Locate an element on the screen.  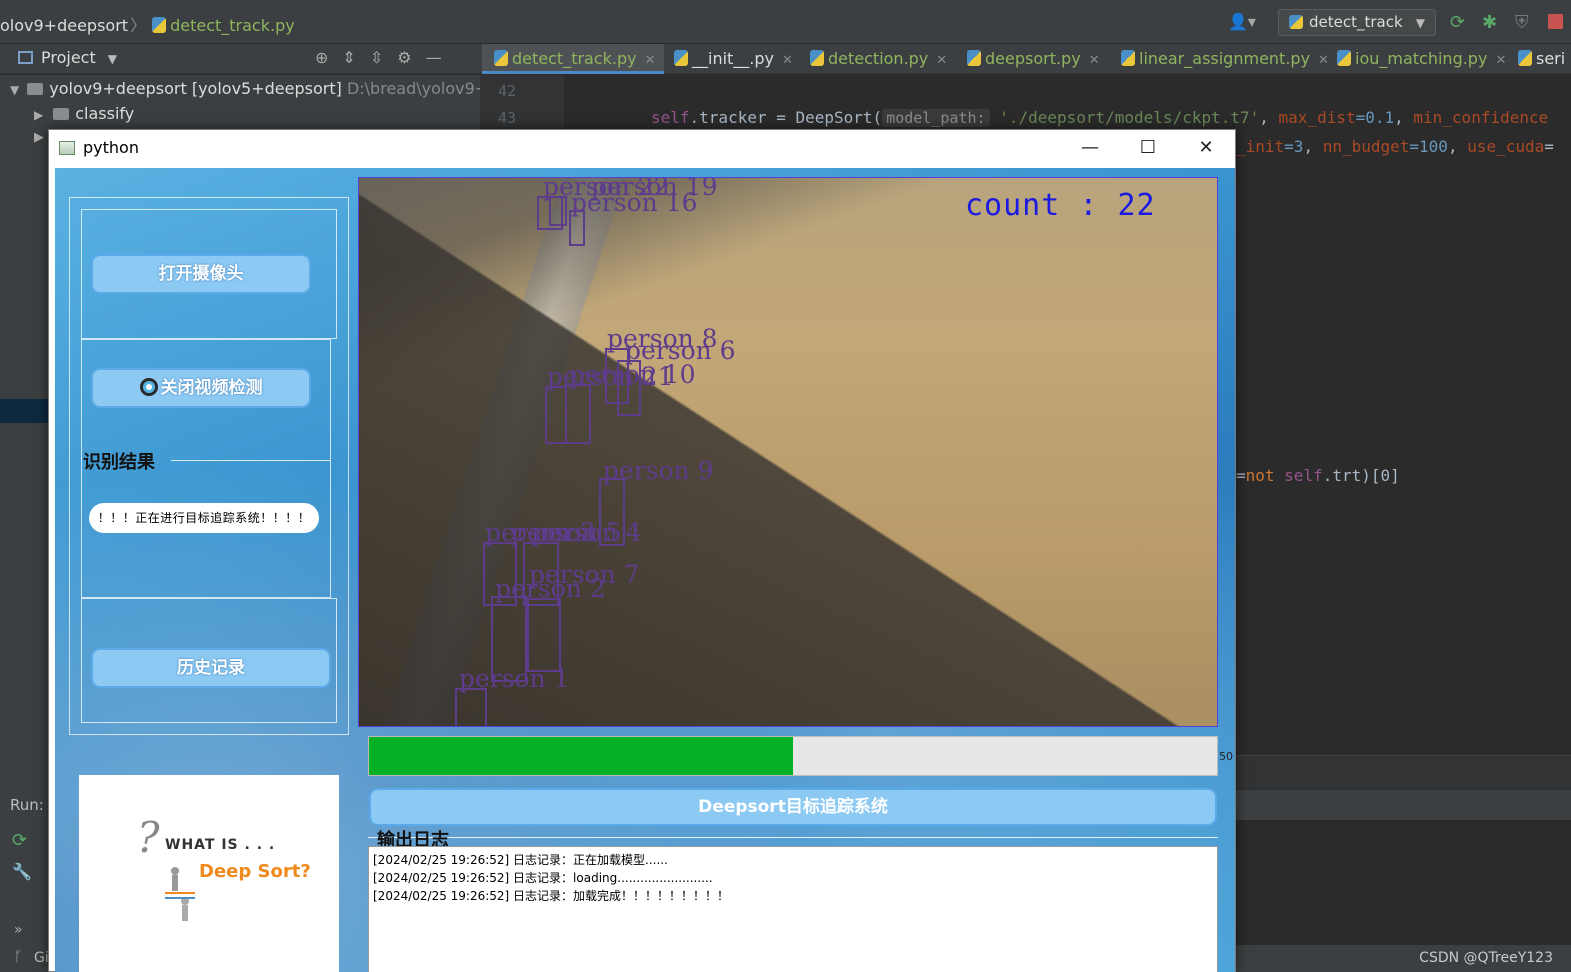
tab-seri: seri is located at coordinates (1538, 59).